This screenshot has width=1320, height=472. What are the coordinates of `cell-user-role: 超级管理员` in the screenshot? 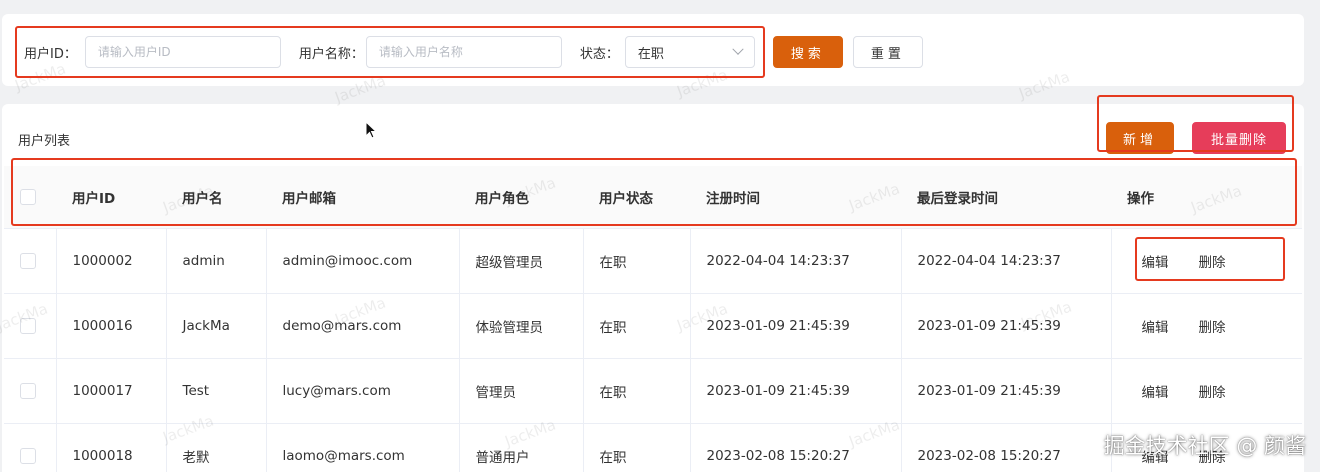 It's located at (521, 261).